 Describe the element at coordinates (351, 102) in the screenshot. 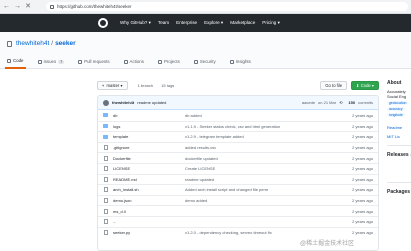

I see `commit-count: 150` at that location.